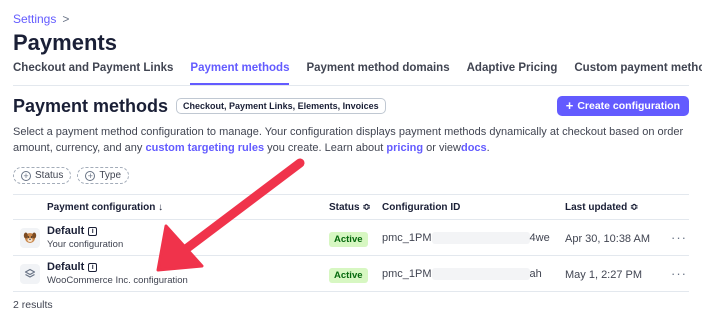 The width and height of the screenshot is (702, 335). Describe the element at coordinates (240, 73) in the screenshot. I see `tab-payment-methods: Payment methods` at that location.